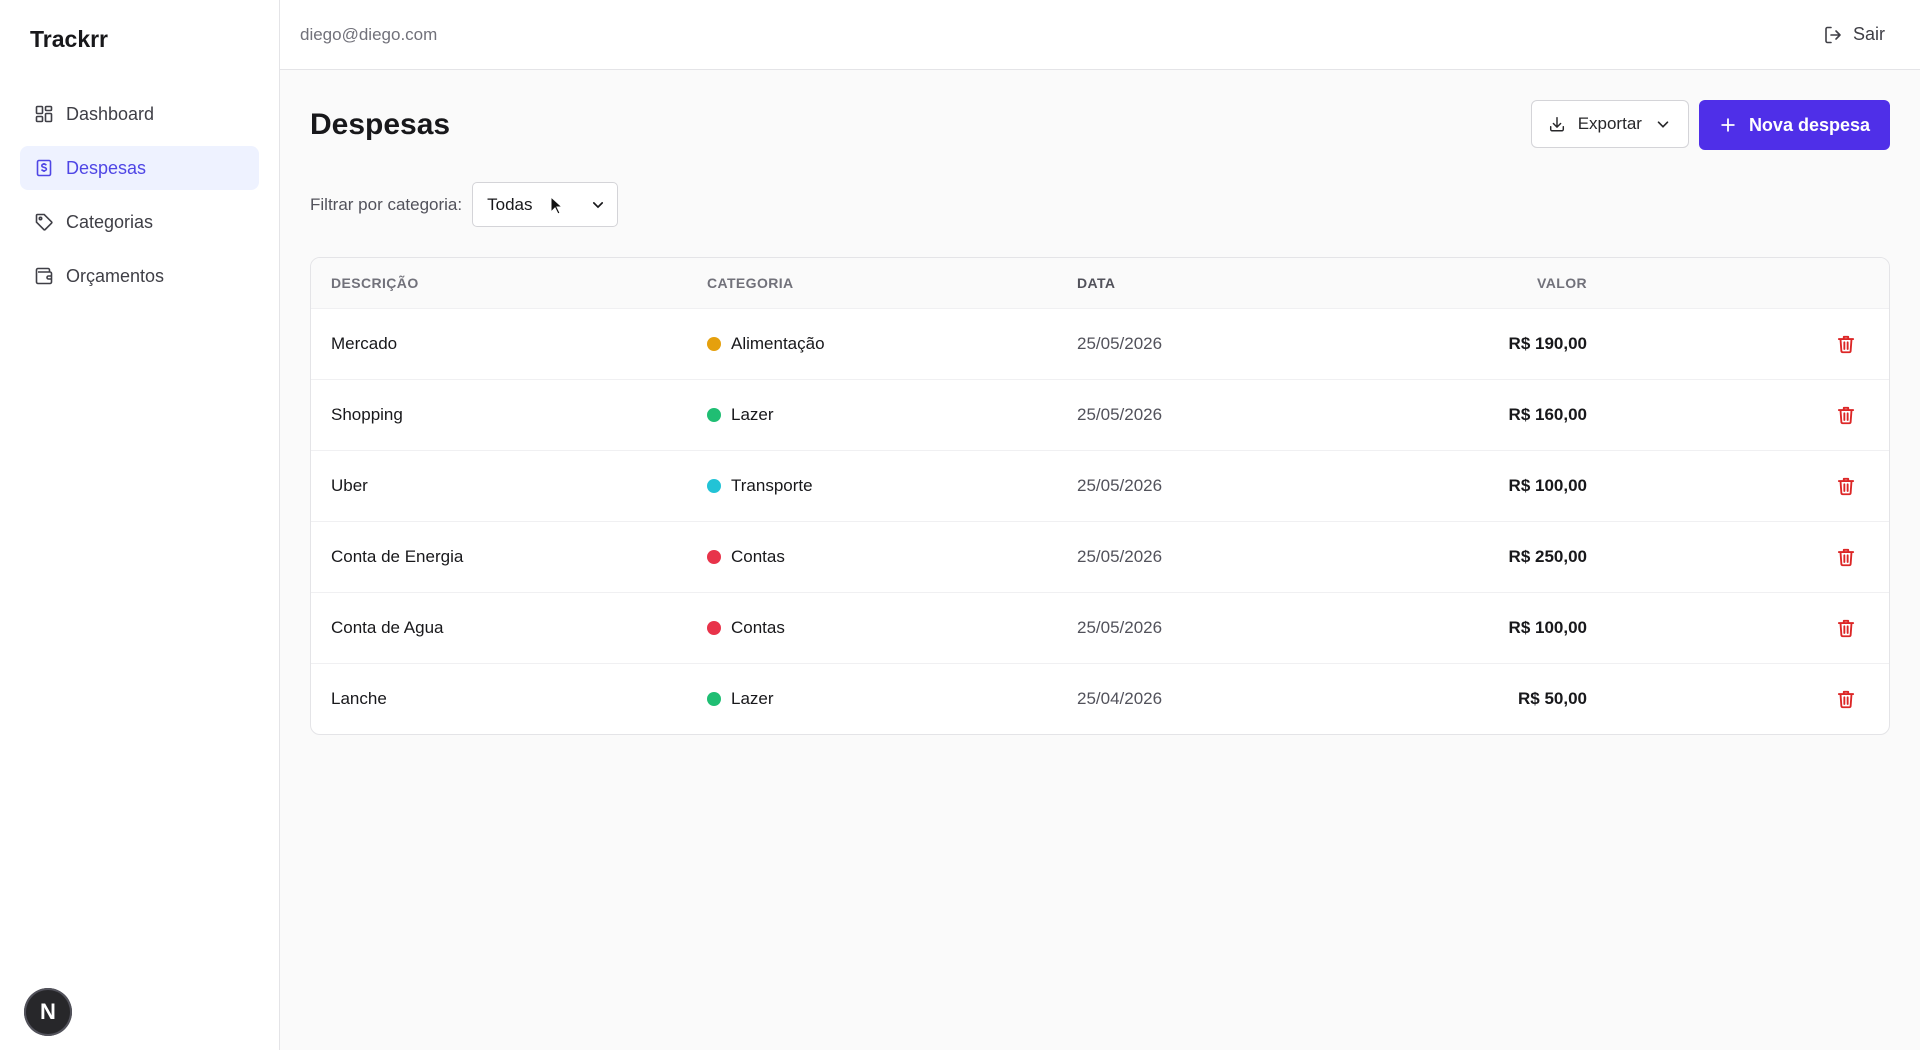 Image resolution: width=1920 pixels, height=1050 pixels. I want to click on filter-value: Todas, so click(510, 204).